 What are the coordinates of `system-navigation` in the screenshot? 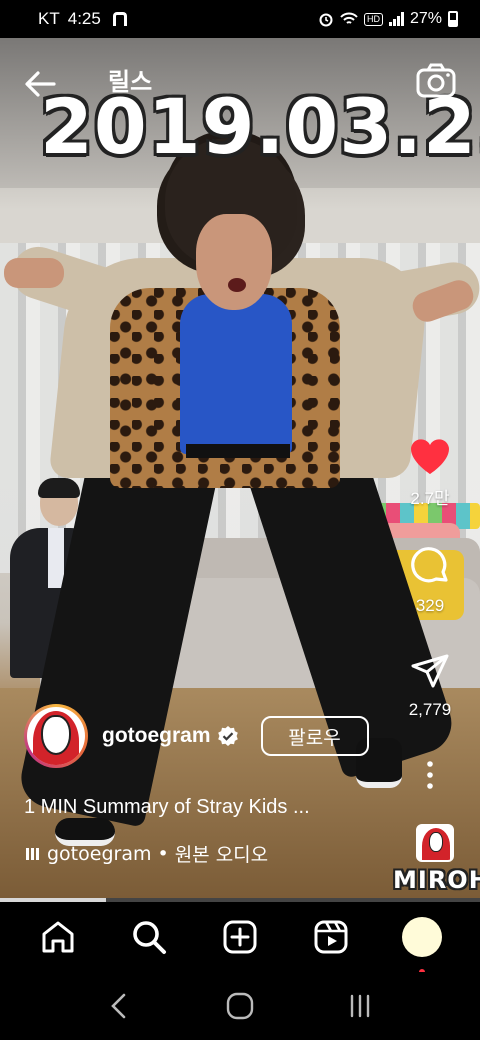 It's located at (240, 1006).